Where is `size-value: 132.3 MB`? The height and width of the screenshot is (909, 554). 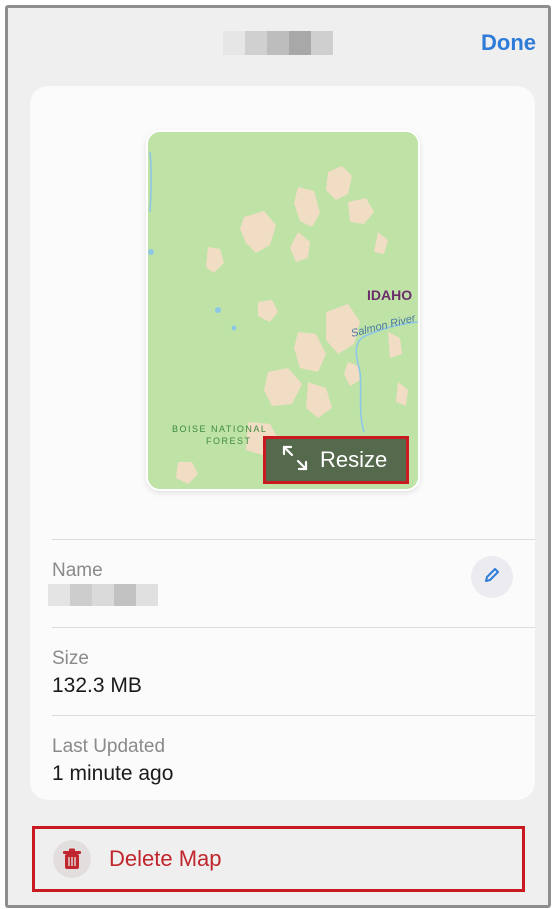 size-value: 132.3 MB is located at coordinates (97, 685).